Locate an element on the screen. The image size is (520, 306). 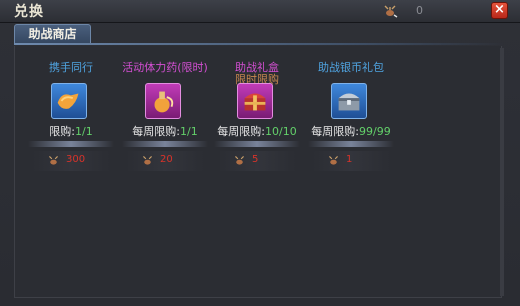
silver-chest-icon is located at coordinates (349, 102).